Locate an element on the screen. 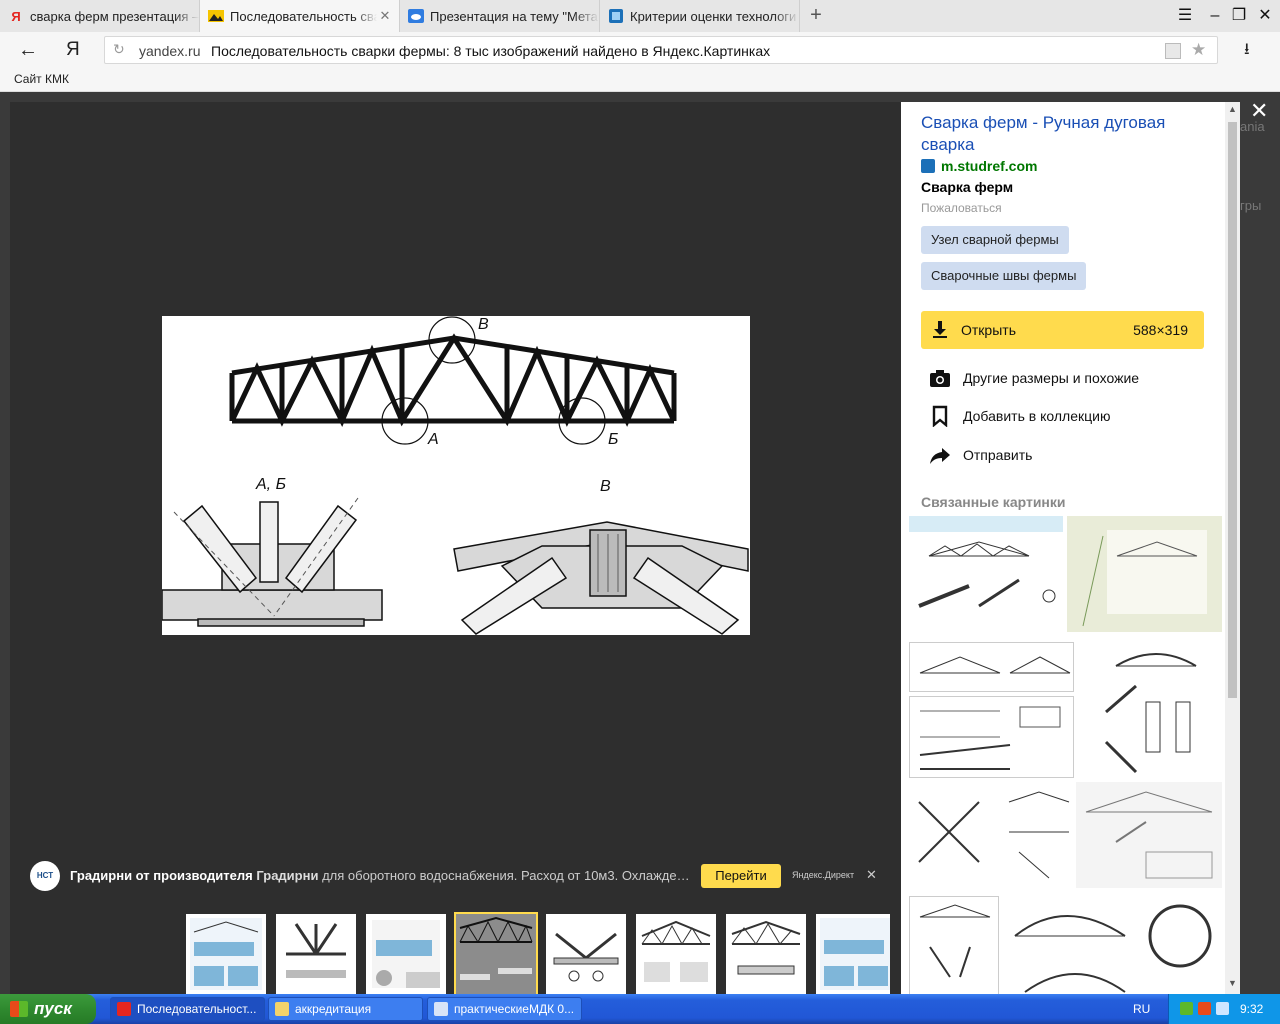 The width and height of the screenshot is (1280, 1024). thumbnail-selected is located at coordinates (496, 954).